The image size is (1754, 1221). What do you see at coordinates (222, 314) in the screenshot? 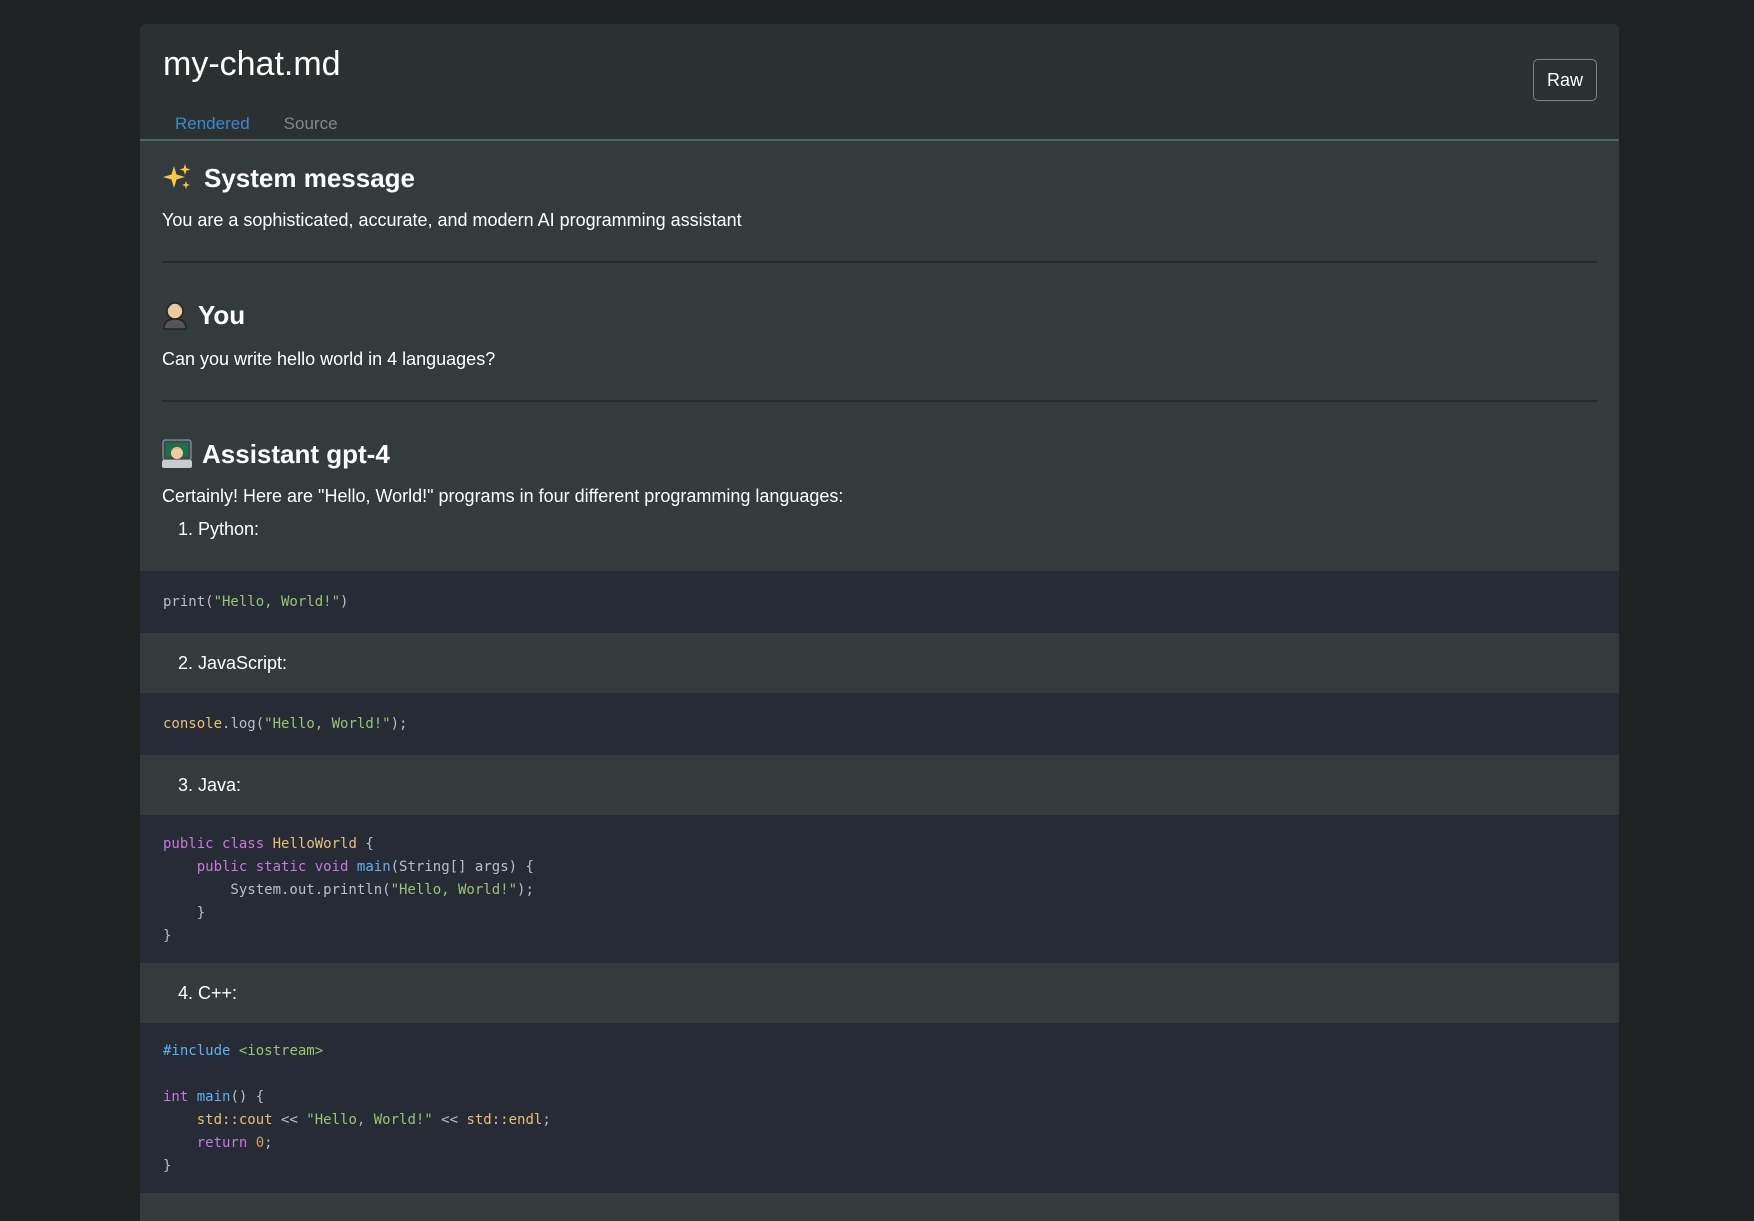
I see `user-message-title: You` at bounding box center [222, 314].